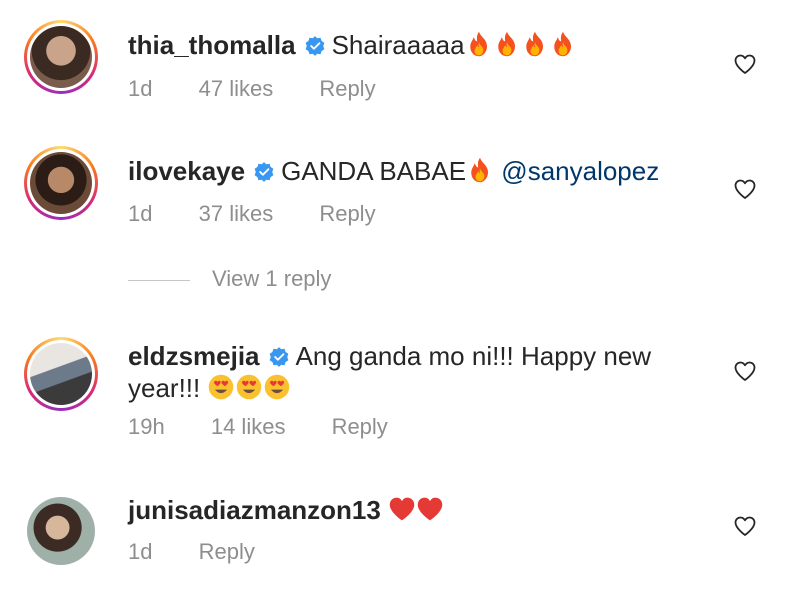 Image resolution: width=800 pixels, height=597 pixels. What do you see at coordinates (159, 280) in the screenshot?
I see `divider` at bounding box center [159, 280].